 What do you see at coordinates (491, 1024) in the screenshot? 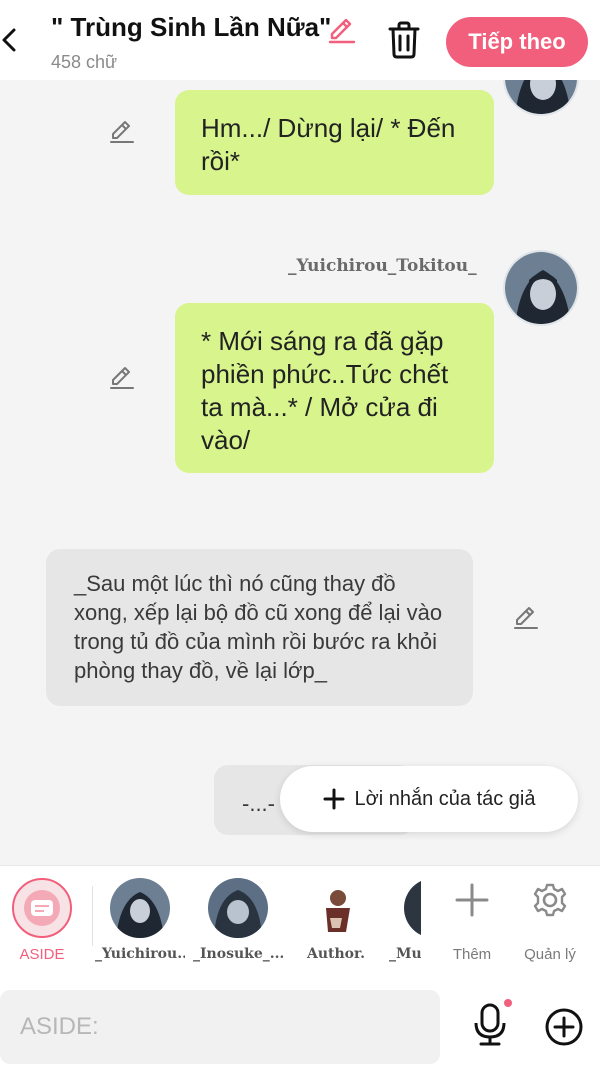
I see `microphone-icon` at bounding box center [491, 1024].